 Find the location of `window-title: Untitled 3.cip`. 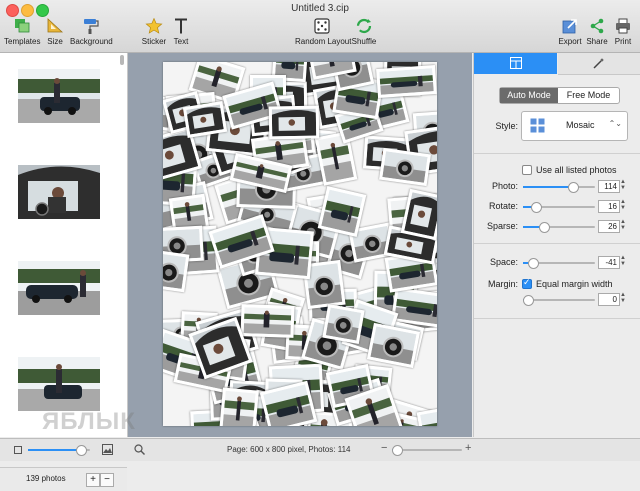

window-title: Untitled 3.cip is located at coordinates (320, 8).